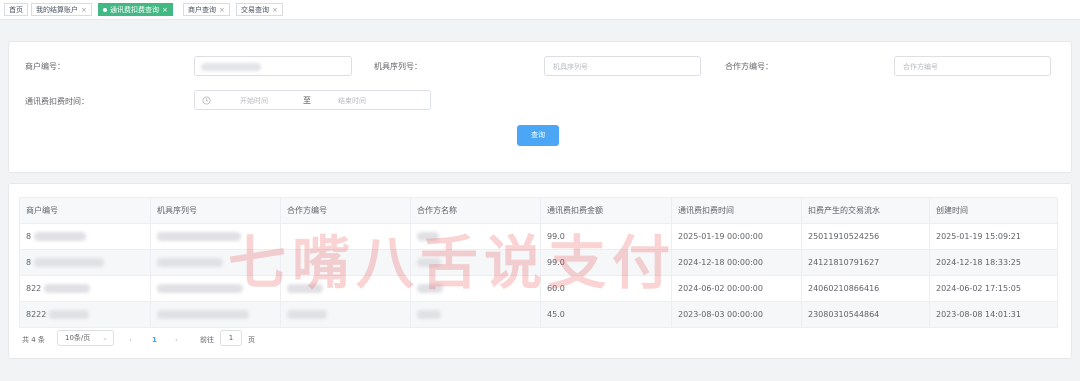 Image resolution: width=1080 pixels, height=381 pixels. I want to click on chevron-left-icon: ‹, so click(130, 340).